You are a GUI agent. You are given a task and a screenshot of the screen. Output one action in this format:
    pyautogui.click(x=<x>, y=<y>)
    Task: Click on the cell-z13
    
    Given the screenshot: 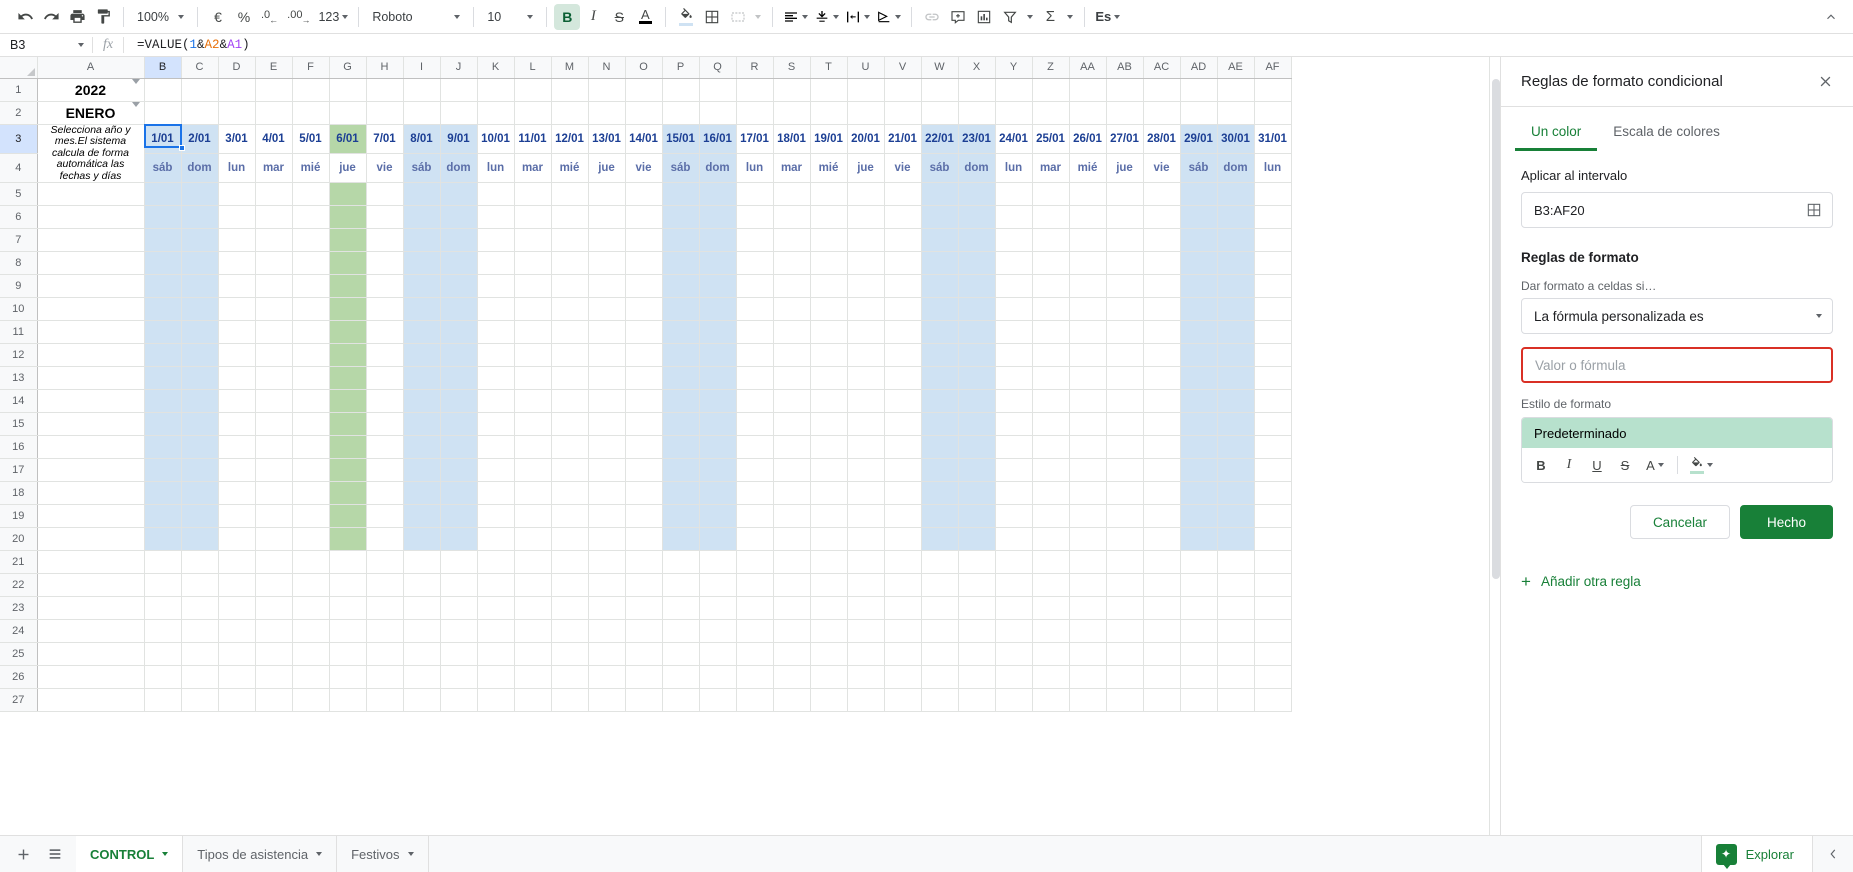 What is the action you would take?
    pyautogui.click(x=1051, y=378)
    